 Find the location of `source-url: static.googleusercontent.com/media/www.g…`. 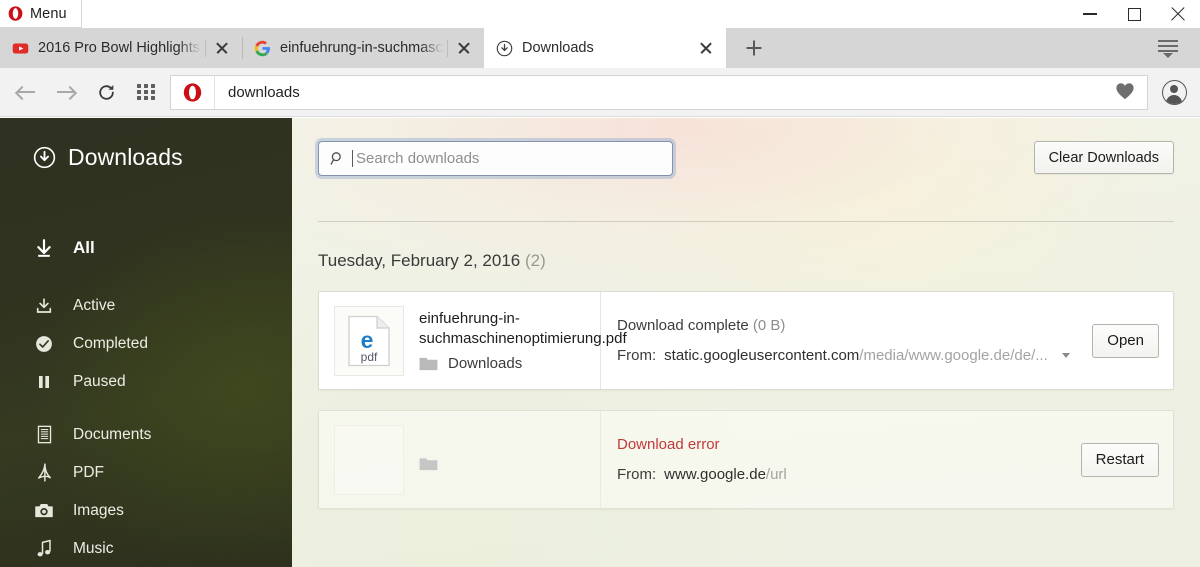

source-url: static.googleusercontent.com/media/www.g… is located at coordinates (856, 355).